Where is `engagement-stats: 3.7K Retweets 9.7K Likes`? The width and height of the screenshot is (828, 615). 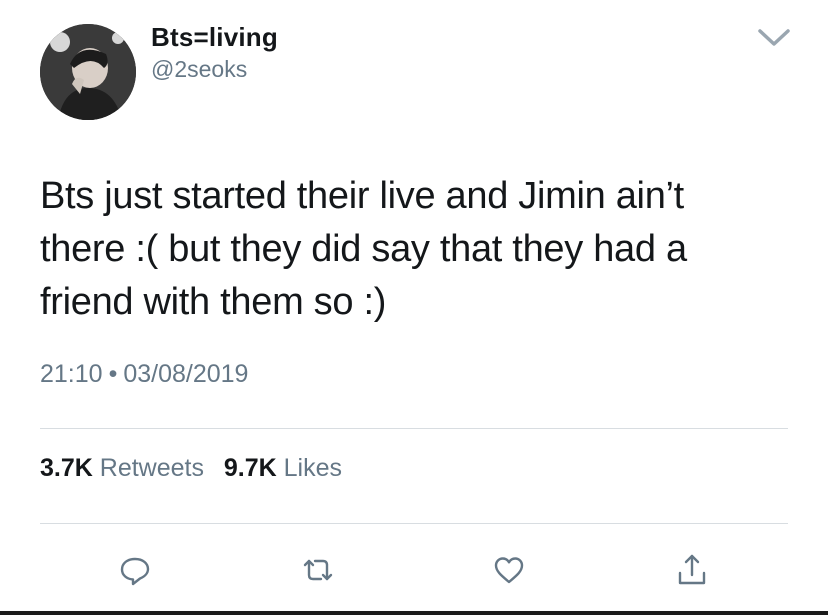
engagement-stats: 3.7K Retweets 9.7K Likes is located at coordinates (191, 468).